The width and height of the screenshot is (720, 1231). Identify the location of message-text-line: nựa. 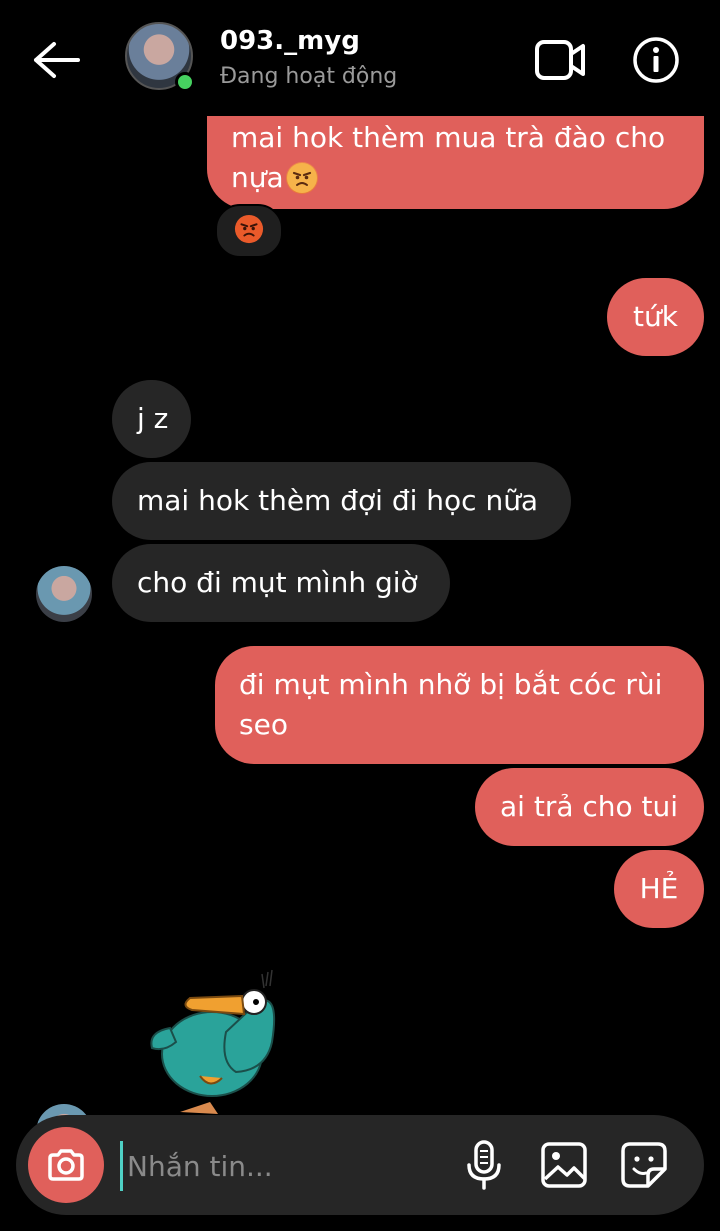
(455, 178).